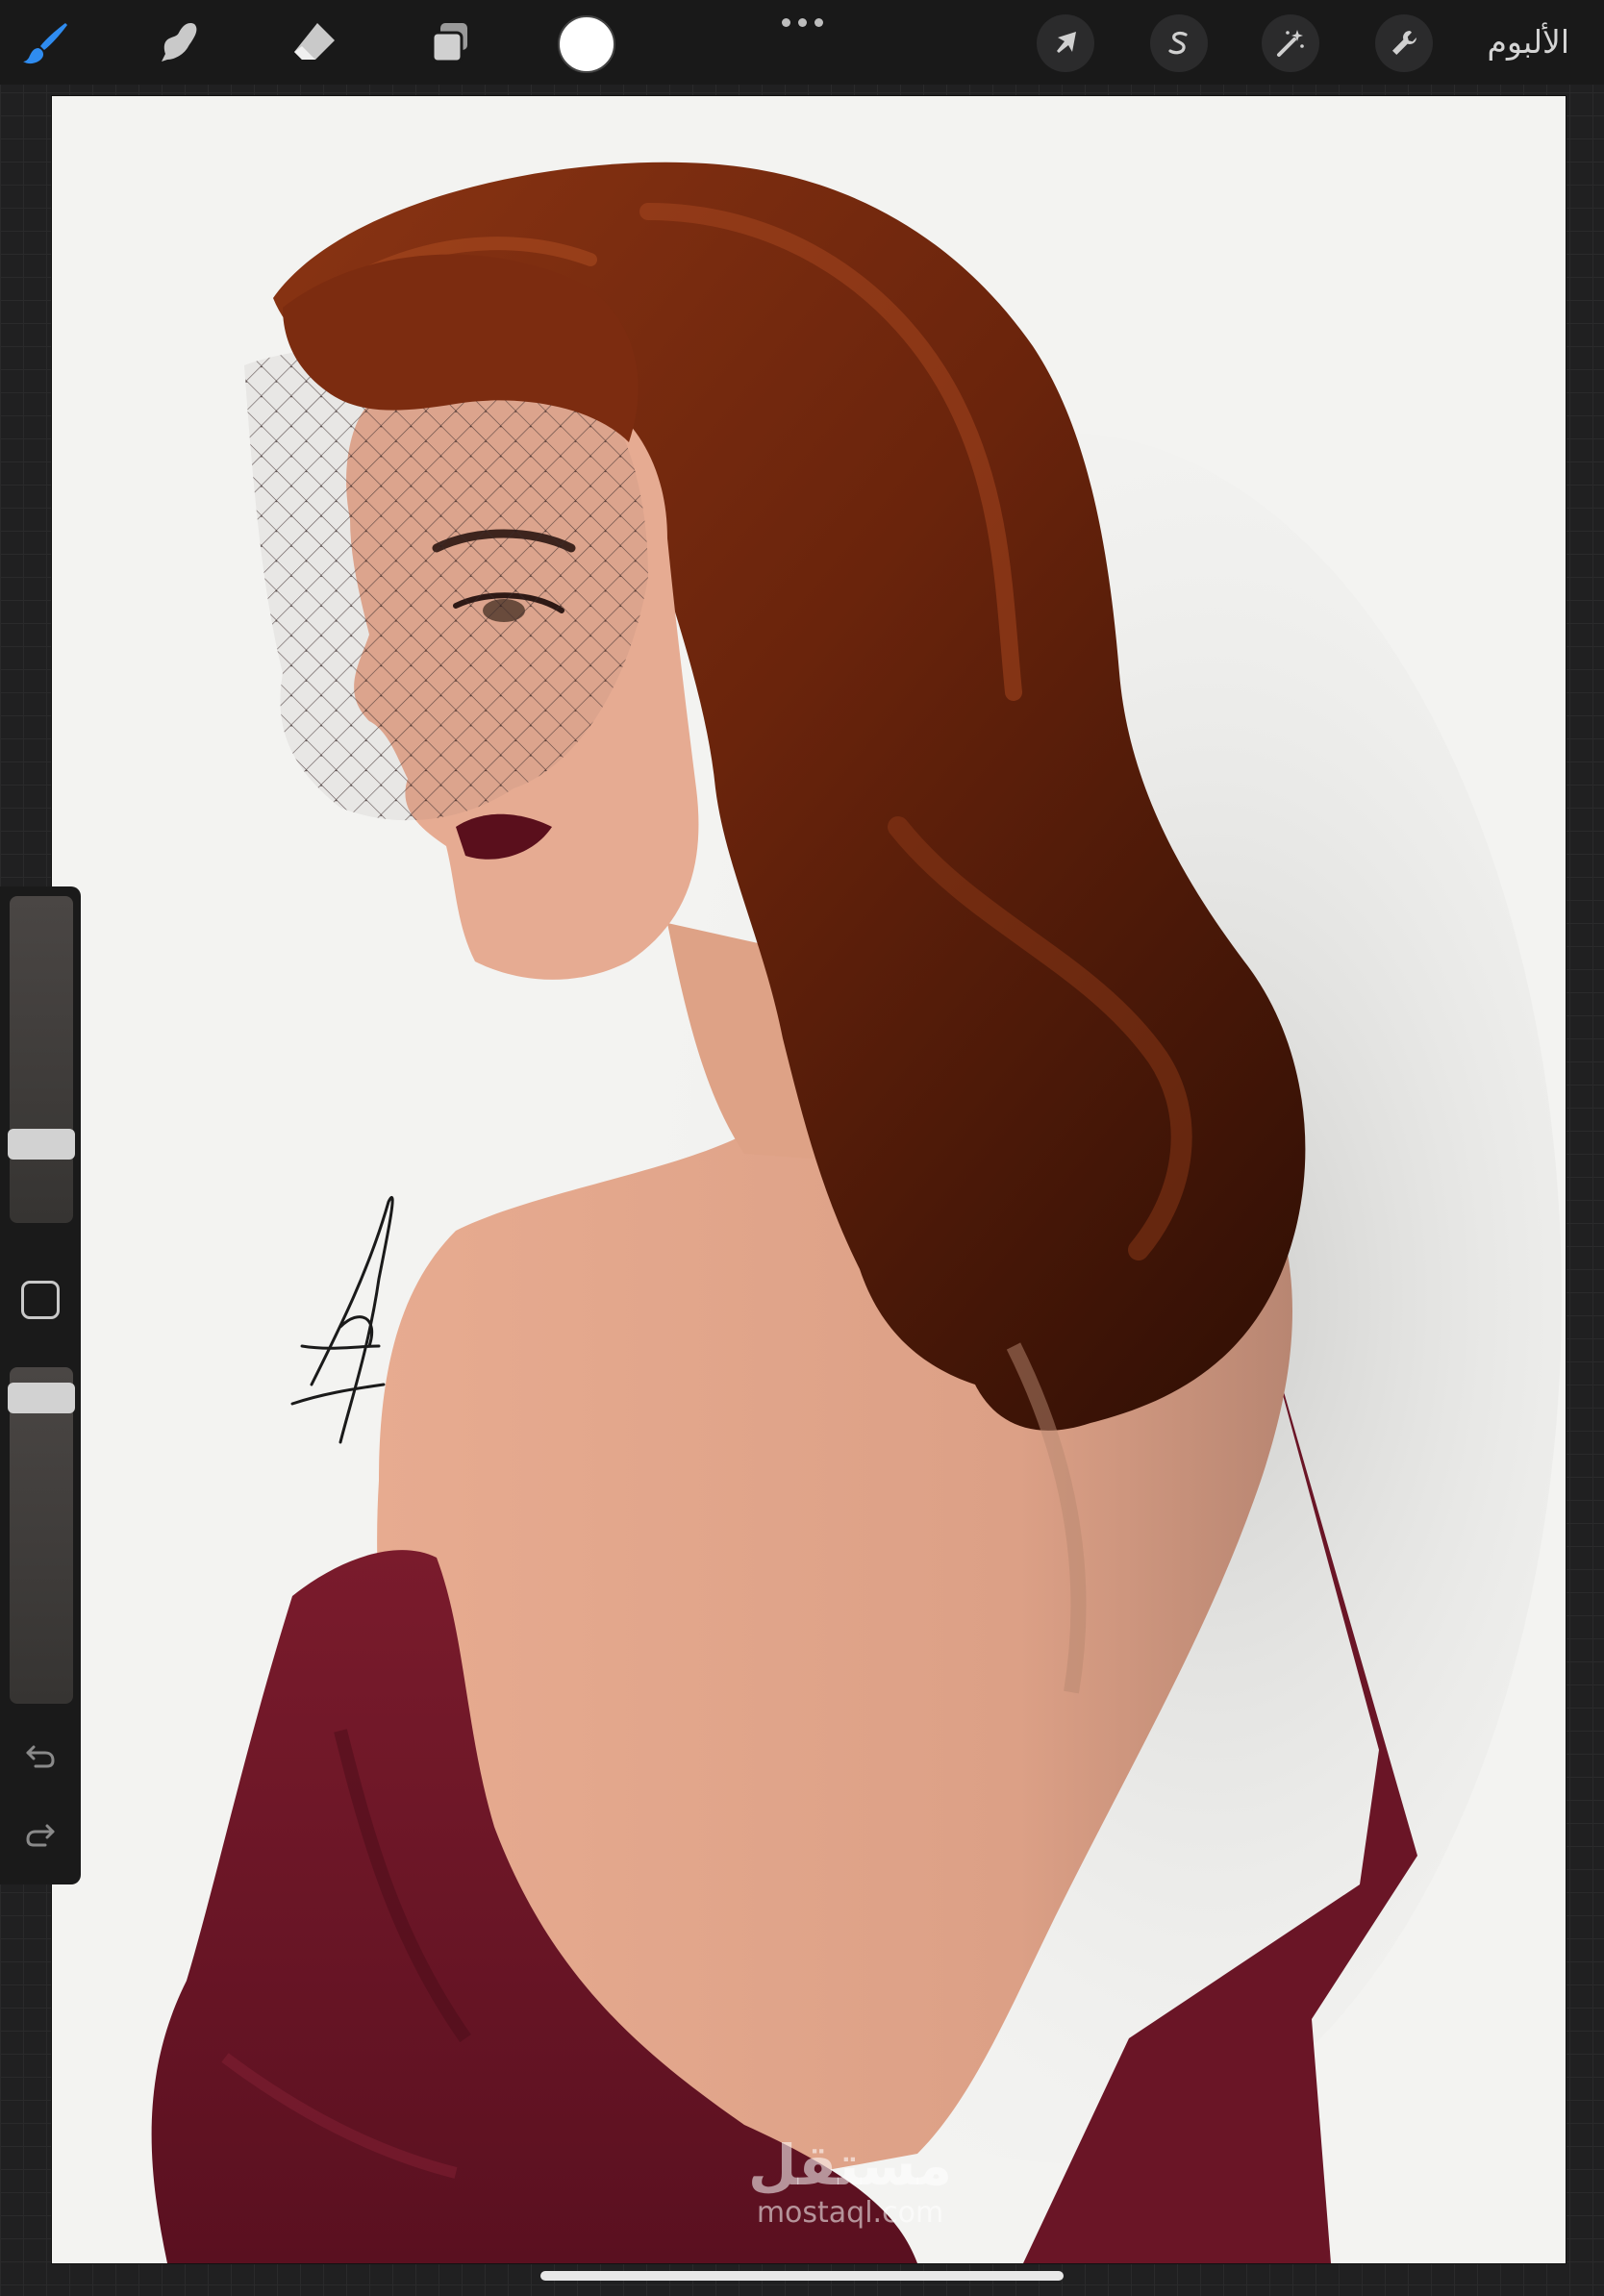 This screenshot has height=2296, width=1604. I want to click on layers-button, so click(450, 42).